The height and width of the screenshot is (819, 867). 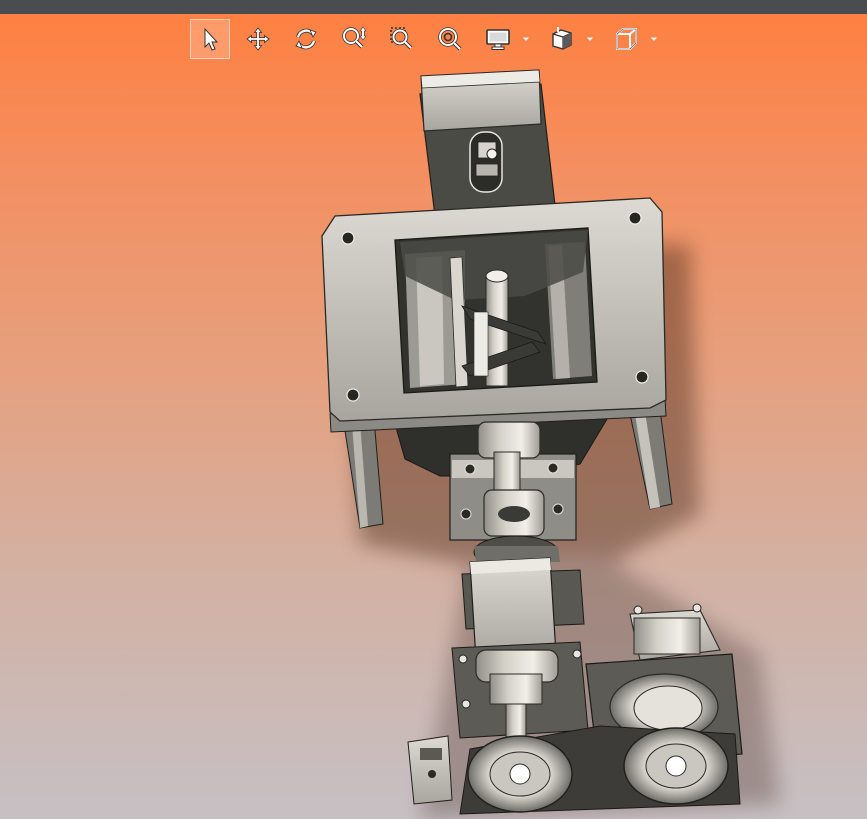 I want to click on top-bracket, so click(x=488, y=147).